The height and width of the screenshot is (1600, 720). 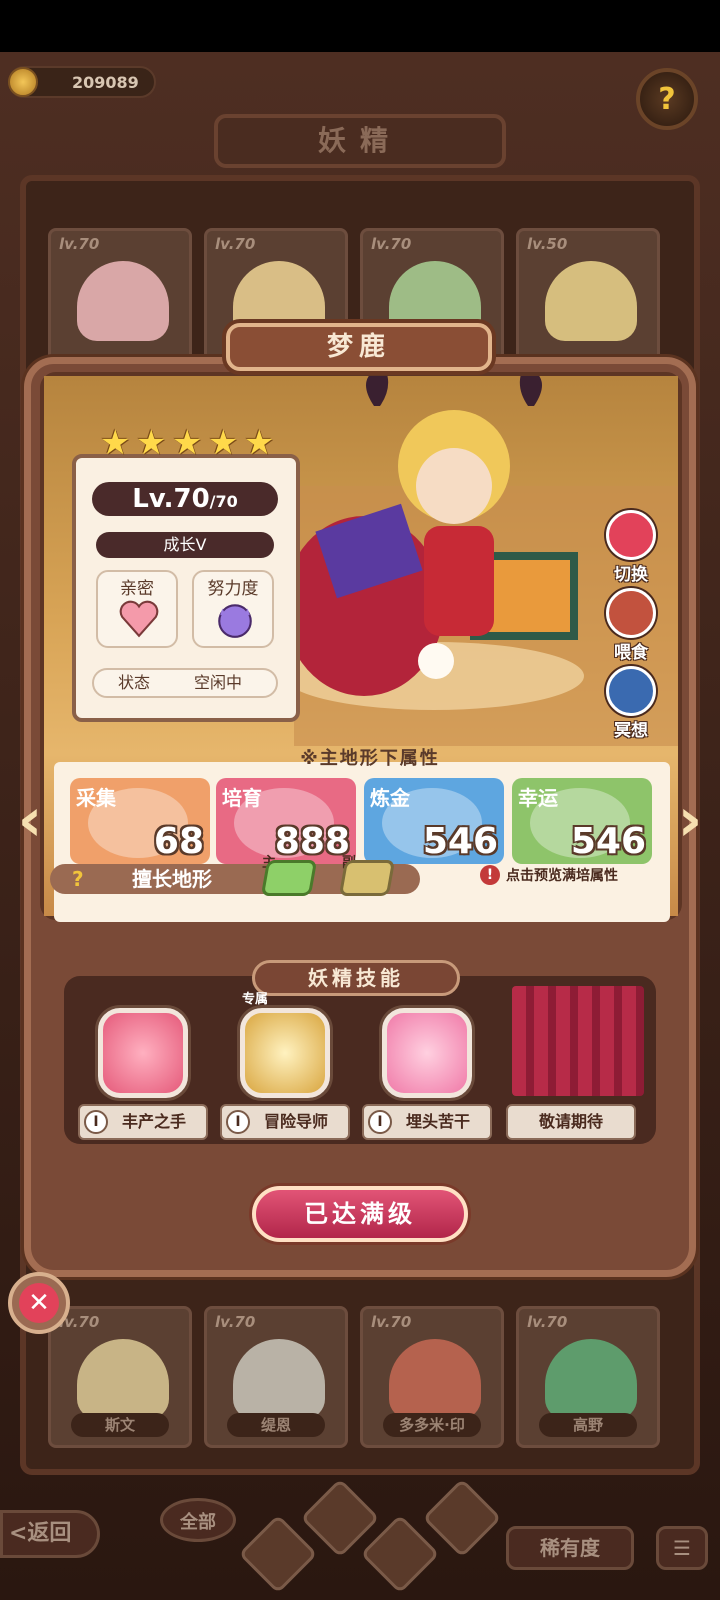 I want to click on status-row: 状态 空闲中, so click(x=185, y=683).